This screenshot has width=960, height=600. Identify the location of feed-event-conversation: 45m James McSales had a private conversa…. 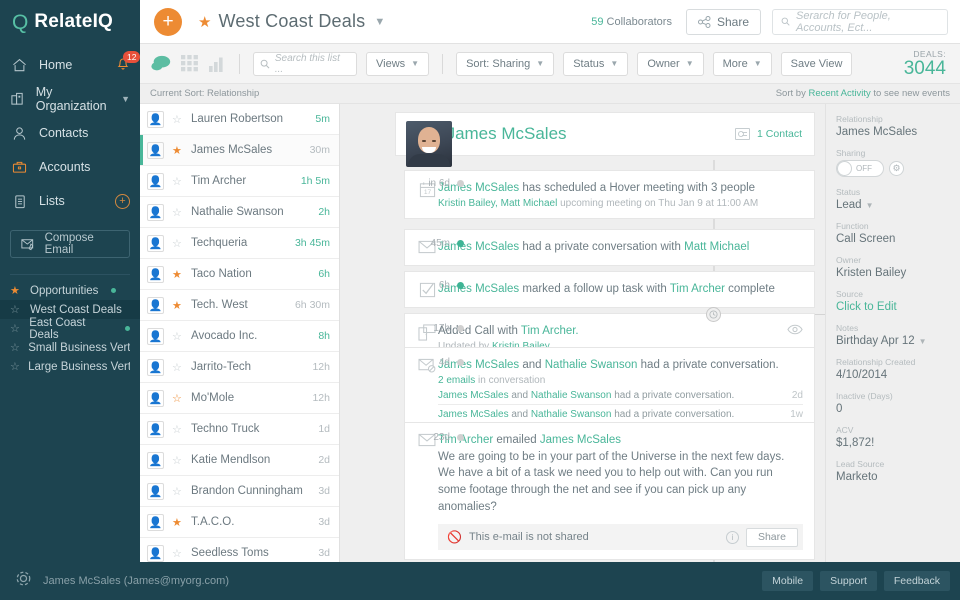
(609, 247).